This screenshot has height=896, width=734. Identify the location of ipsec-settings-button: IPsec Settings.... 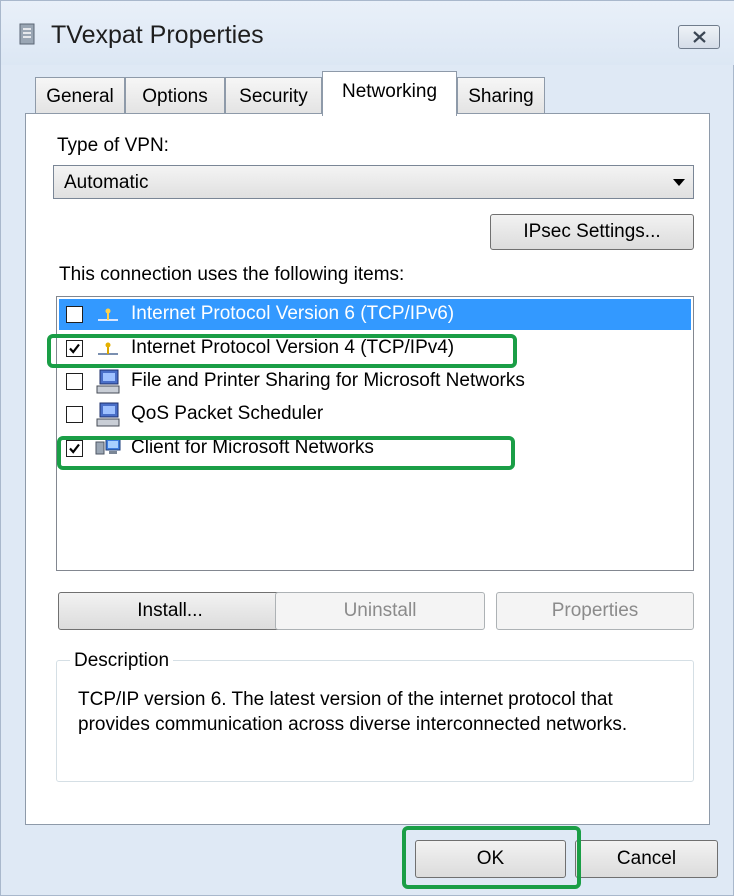
(592, 232).